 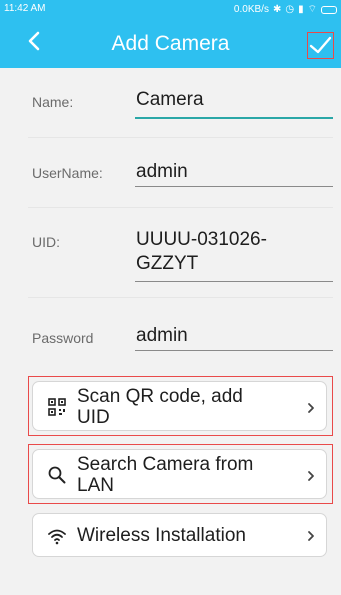 I want to click on battery-icon, so click(x=329, y=9).